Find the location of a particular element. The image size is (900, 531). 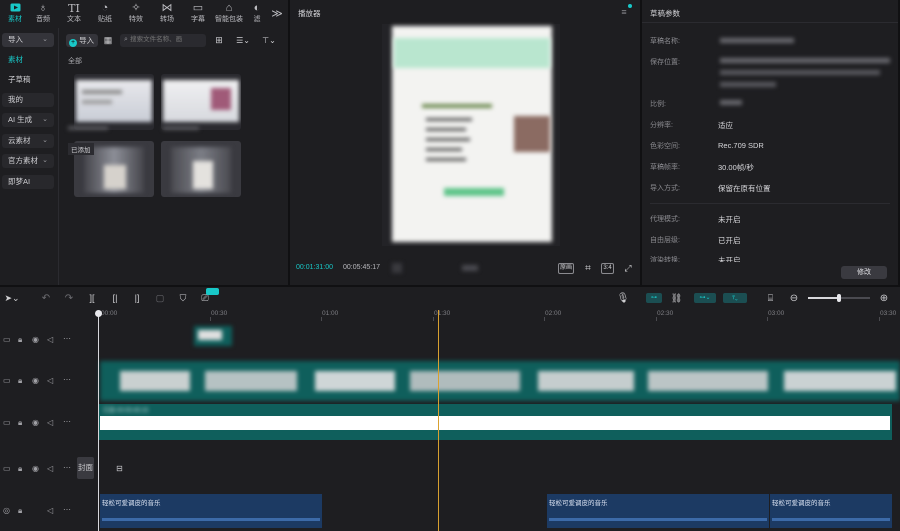

ruler-label: 02:30 is located at coordinates (665, 313).